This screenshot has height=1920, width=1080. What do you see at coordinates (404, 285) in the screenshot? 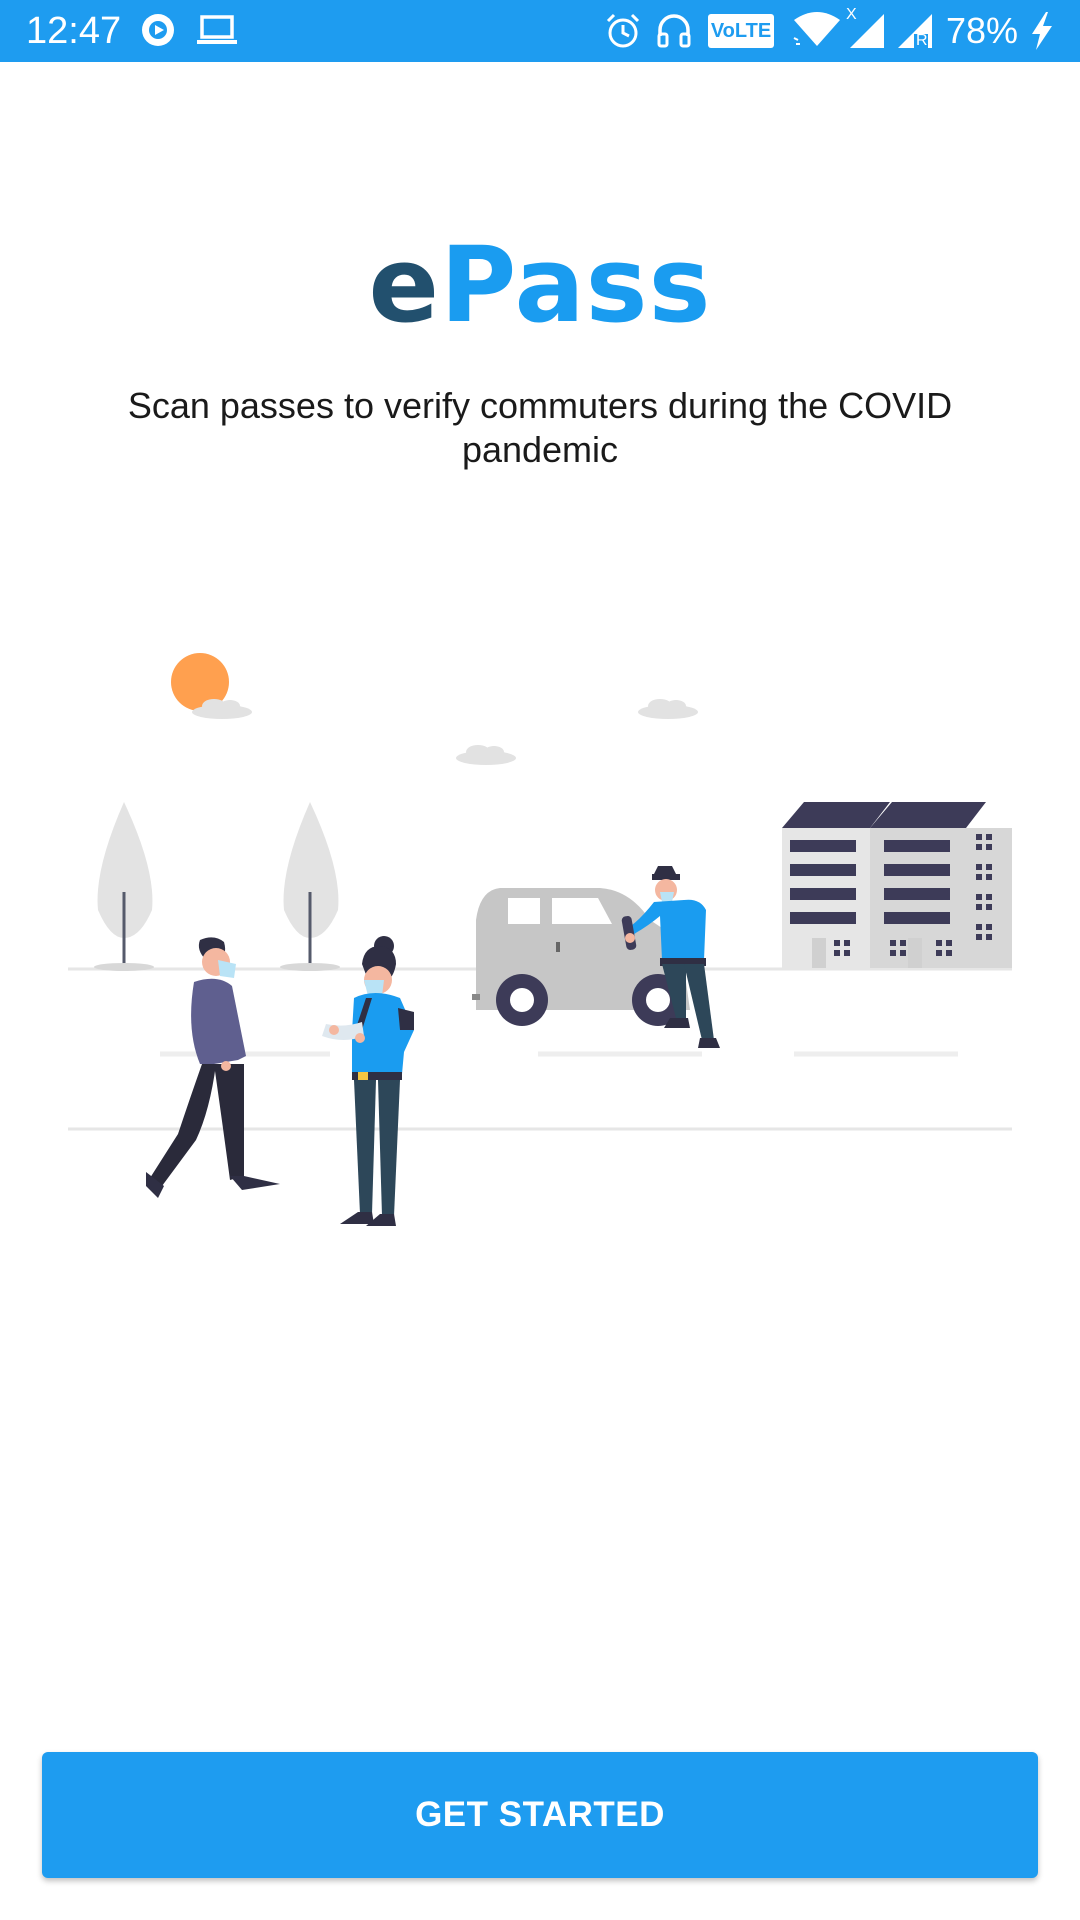
I see `logo-prefix: e` at bounding box center [404, 285].